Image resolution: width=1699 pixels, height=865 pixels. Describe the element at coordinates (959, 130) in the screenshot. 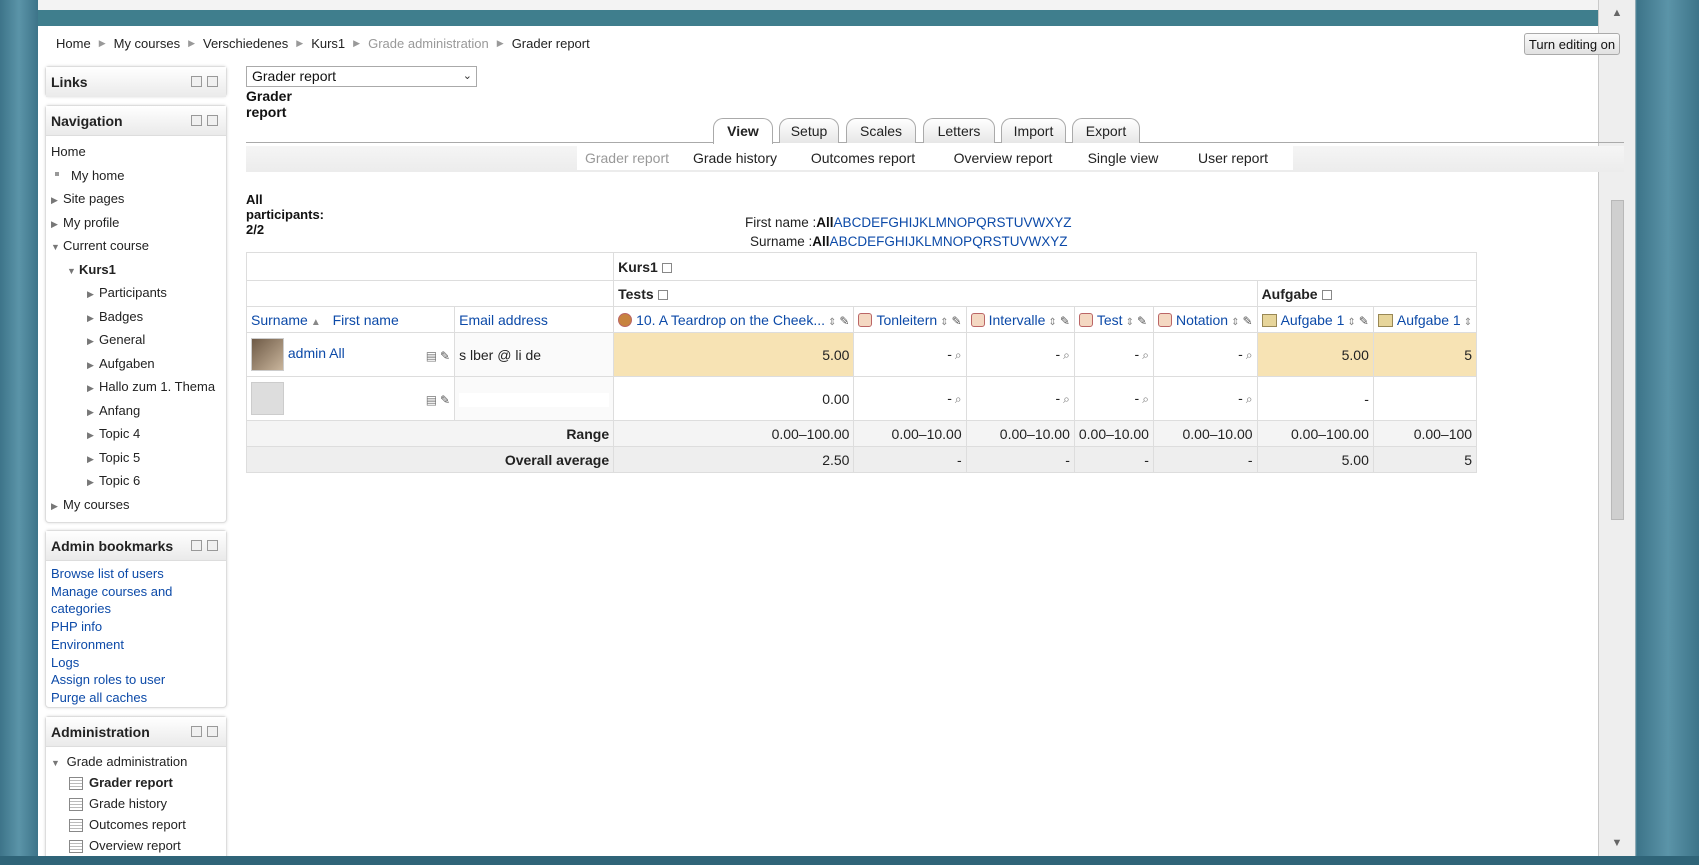

I see `tab-letters: Letters` at that location.